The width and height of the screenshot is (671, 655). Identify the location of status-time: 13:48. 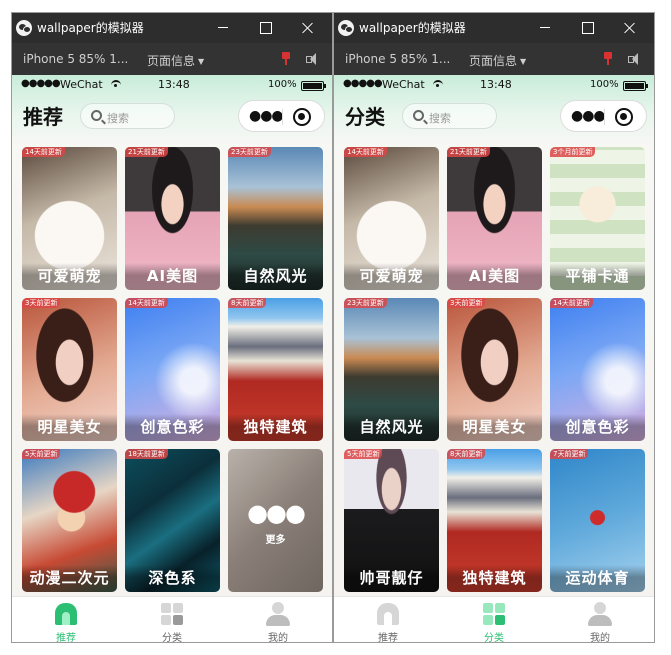
(174, 84).